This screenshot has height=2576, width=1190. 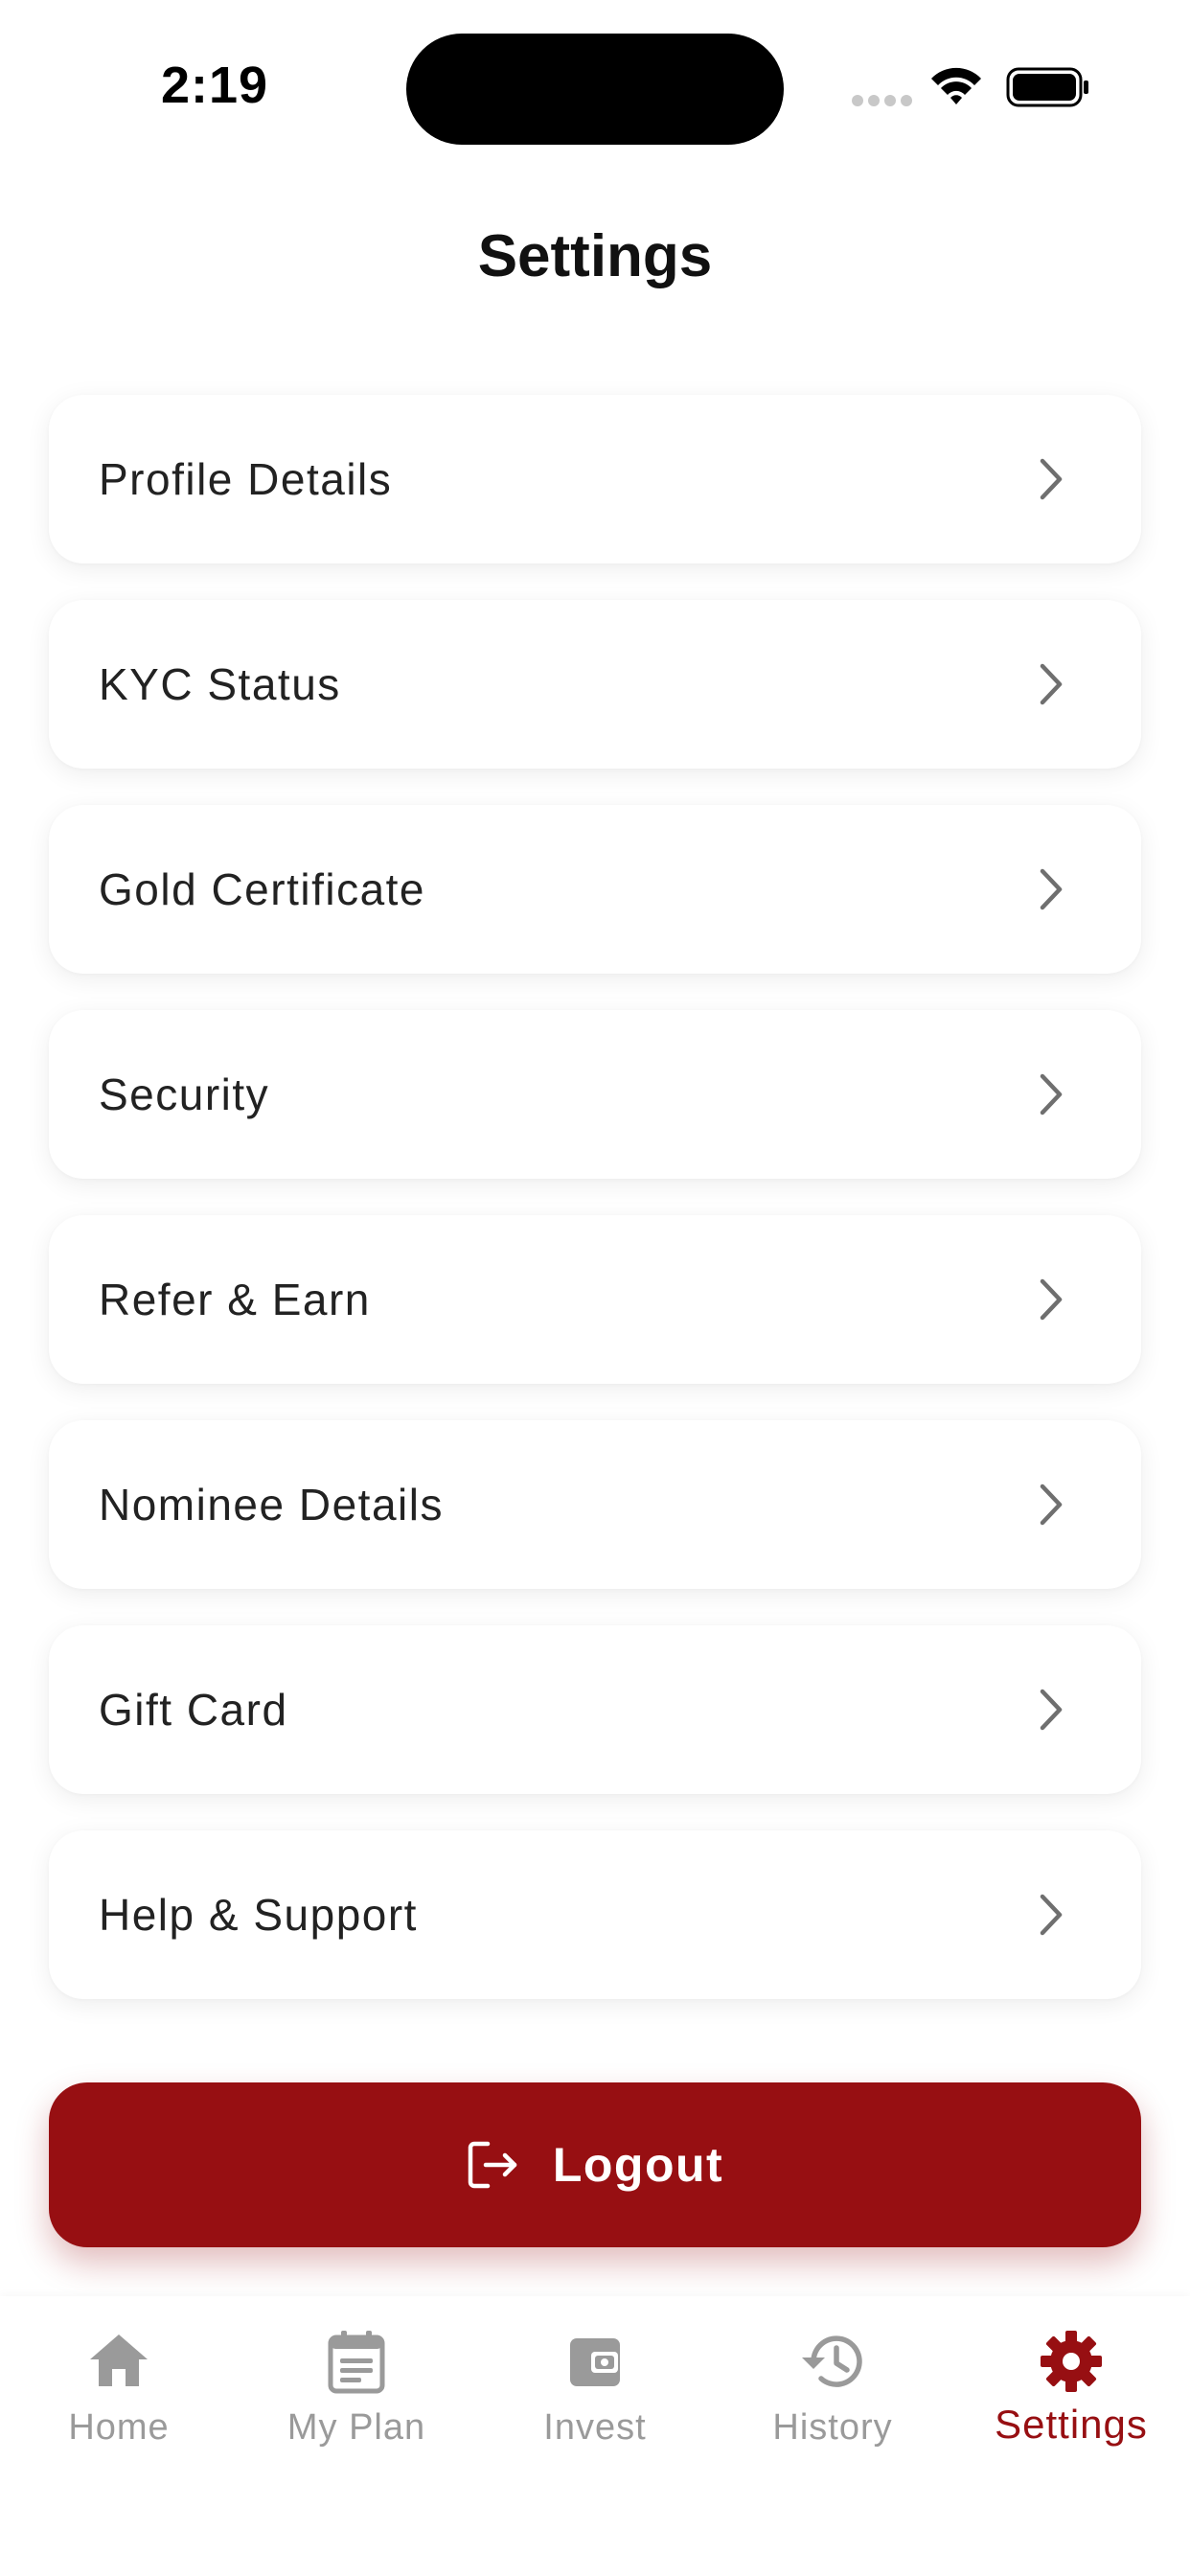 What do you see at coordinates (119, 2397) in the screenshot?
I see `tab-home: Home` at bounding box center [119, 2397].